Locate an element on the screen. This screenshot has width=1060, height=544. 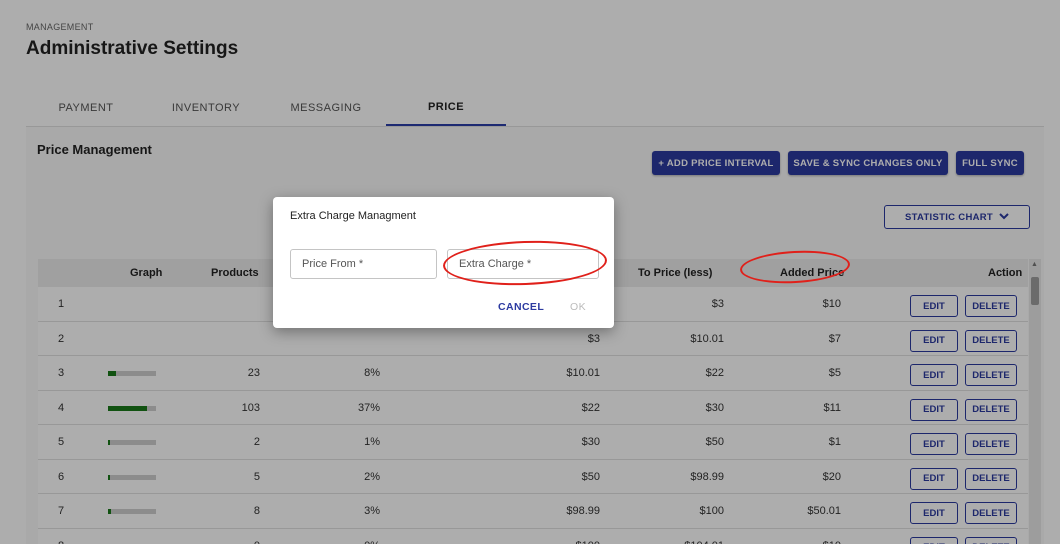
price-from-input is located at coordinates (363, 264).